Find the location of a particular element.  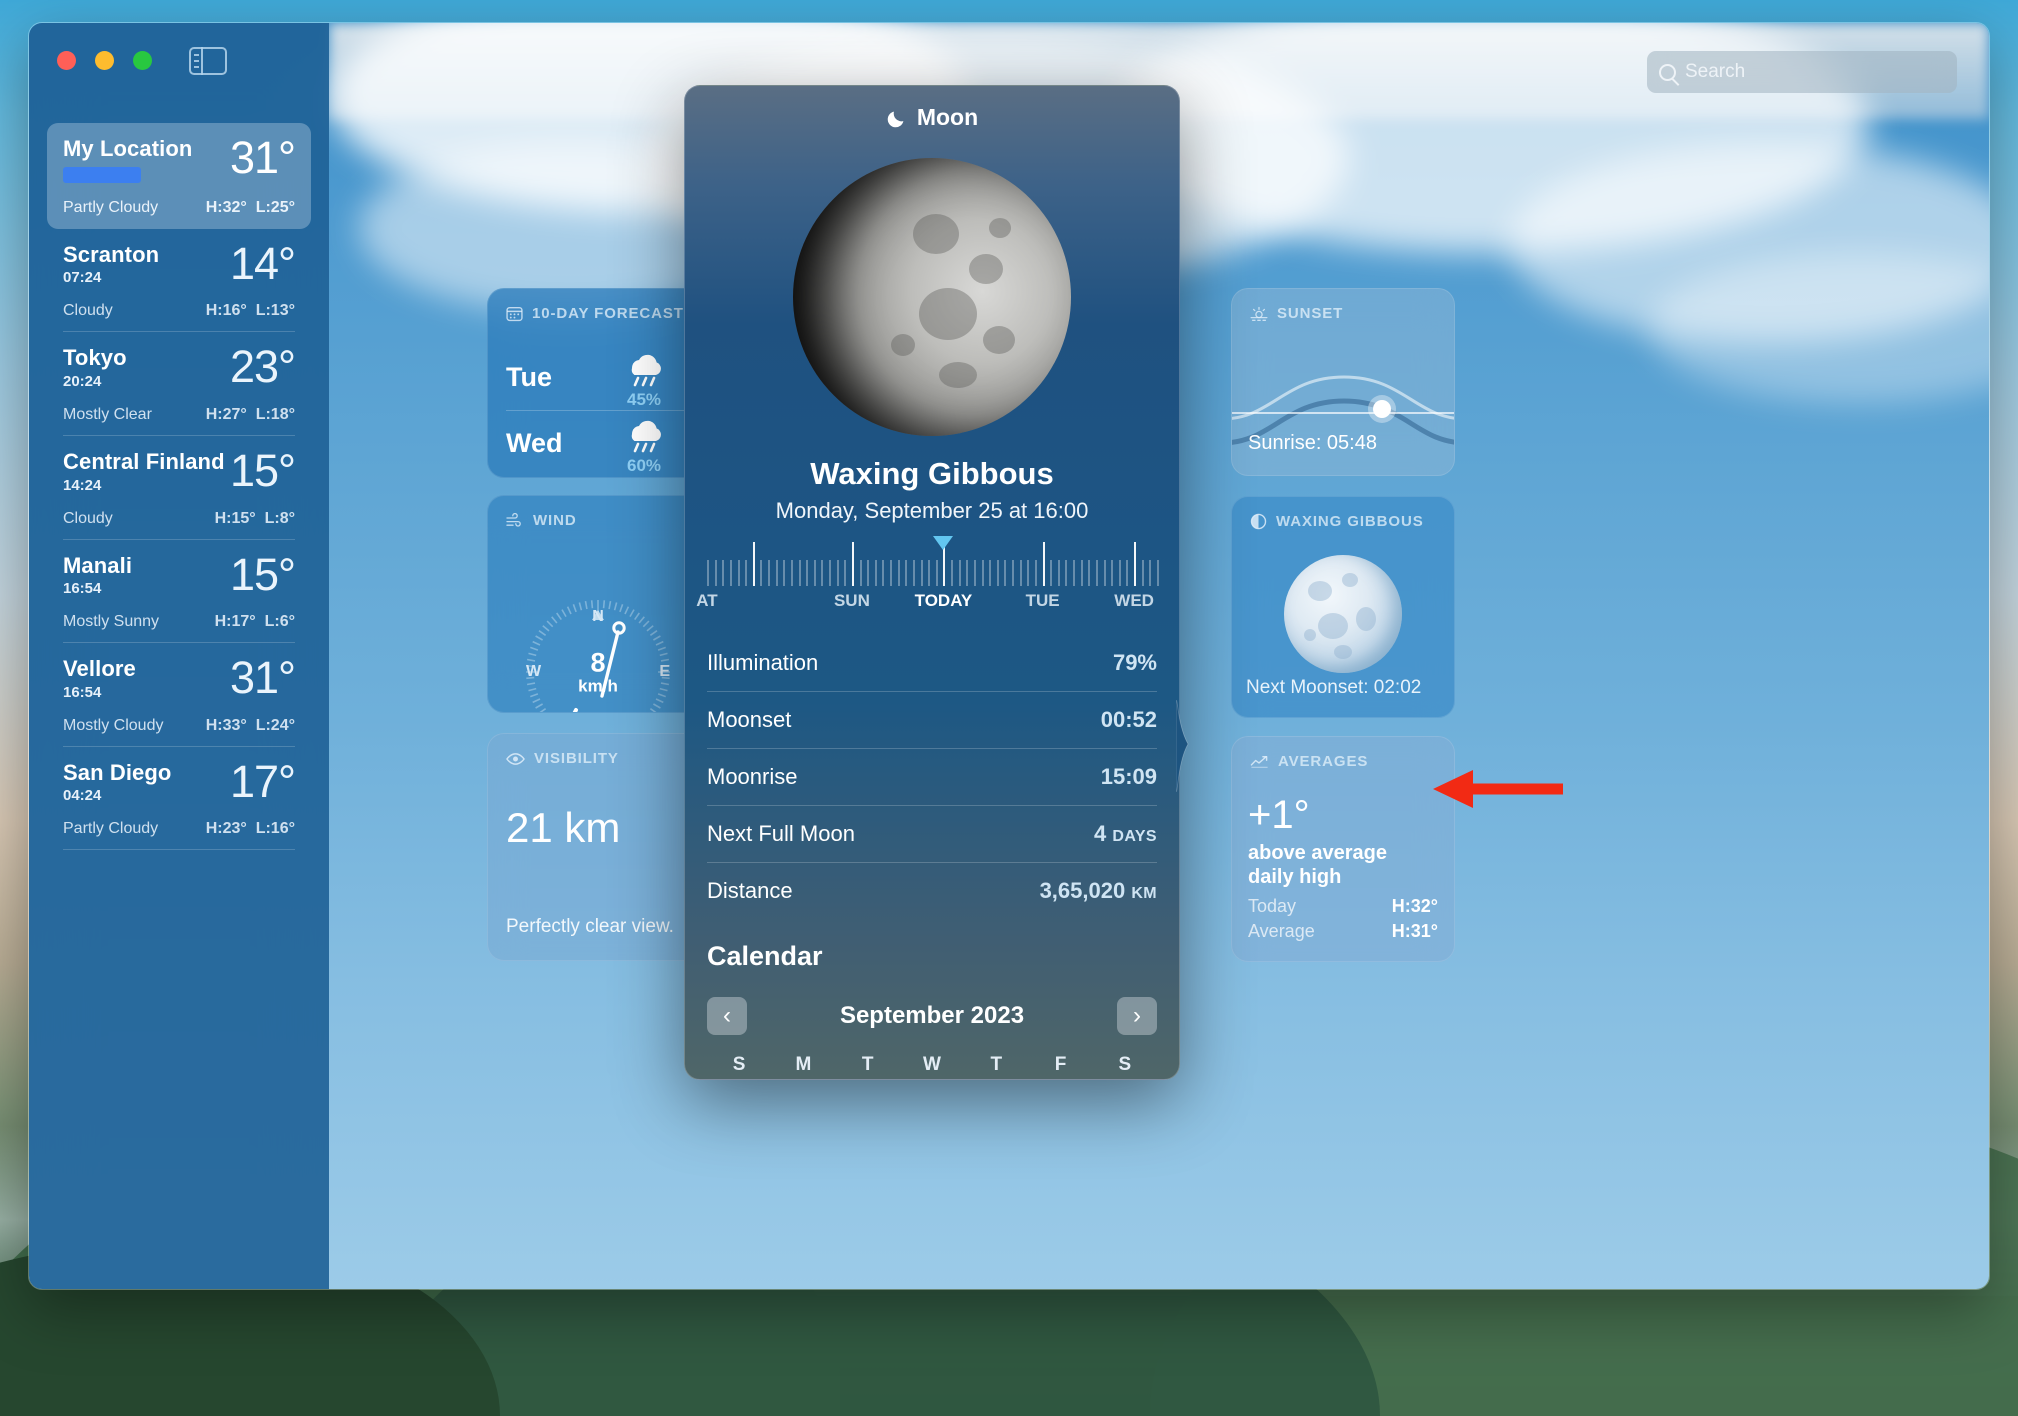

calendar-next-button: › is located at coordinates (1136, 1016).